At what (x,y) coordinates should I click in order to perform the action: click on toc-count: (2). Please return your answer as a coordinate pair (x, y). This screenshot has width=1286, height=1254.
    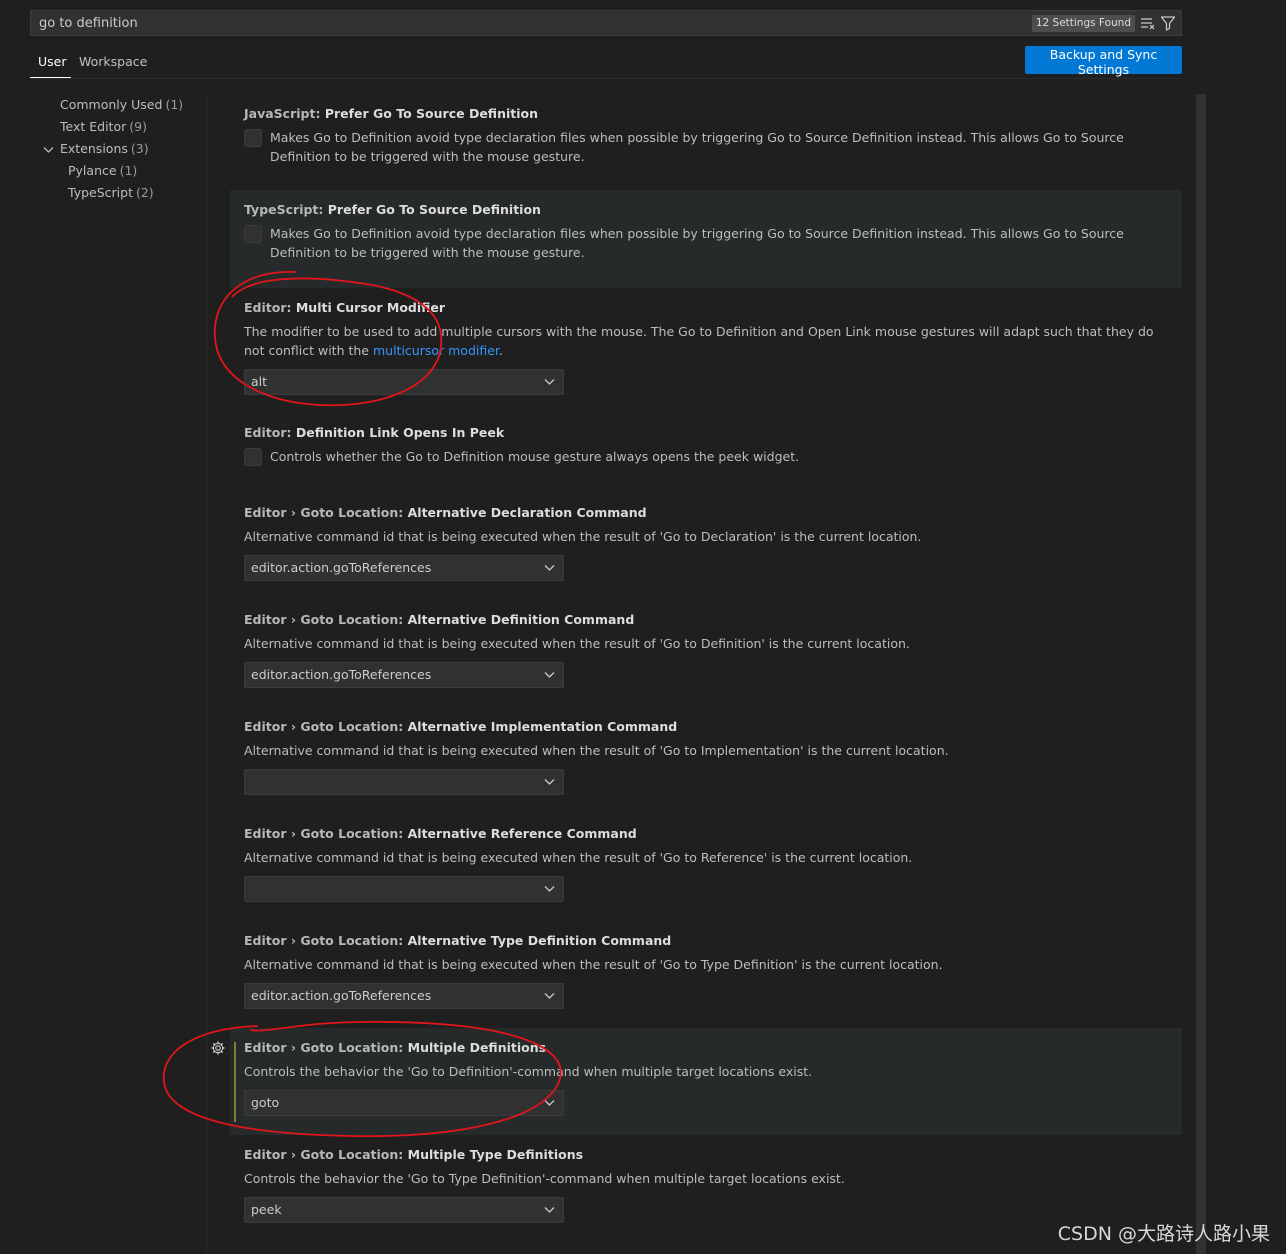
    Looking at the image, I should click on (144, 192).